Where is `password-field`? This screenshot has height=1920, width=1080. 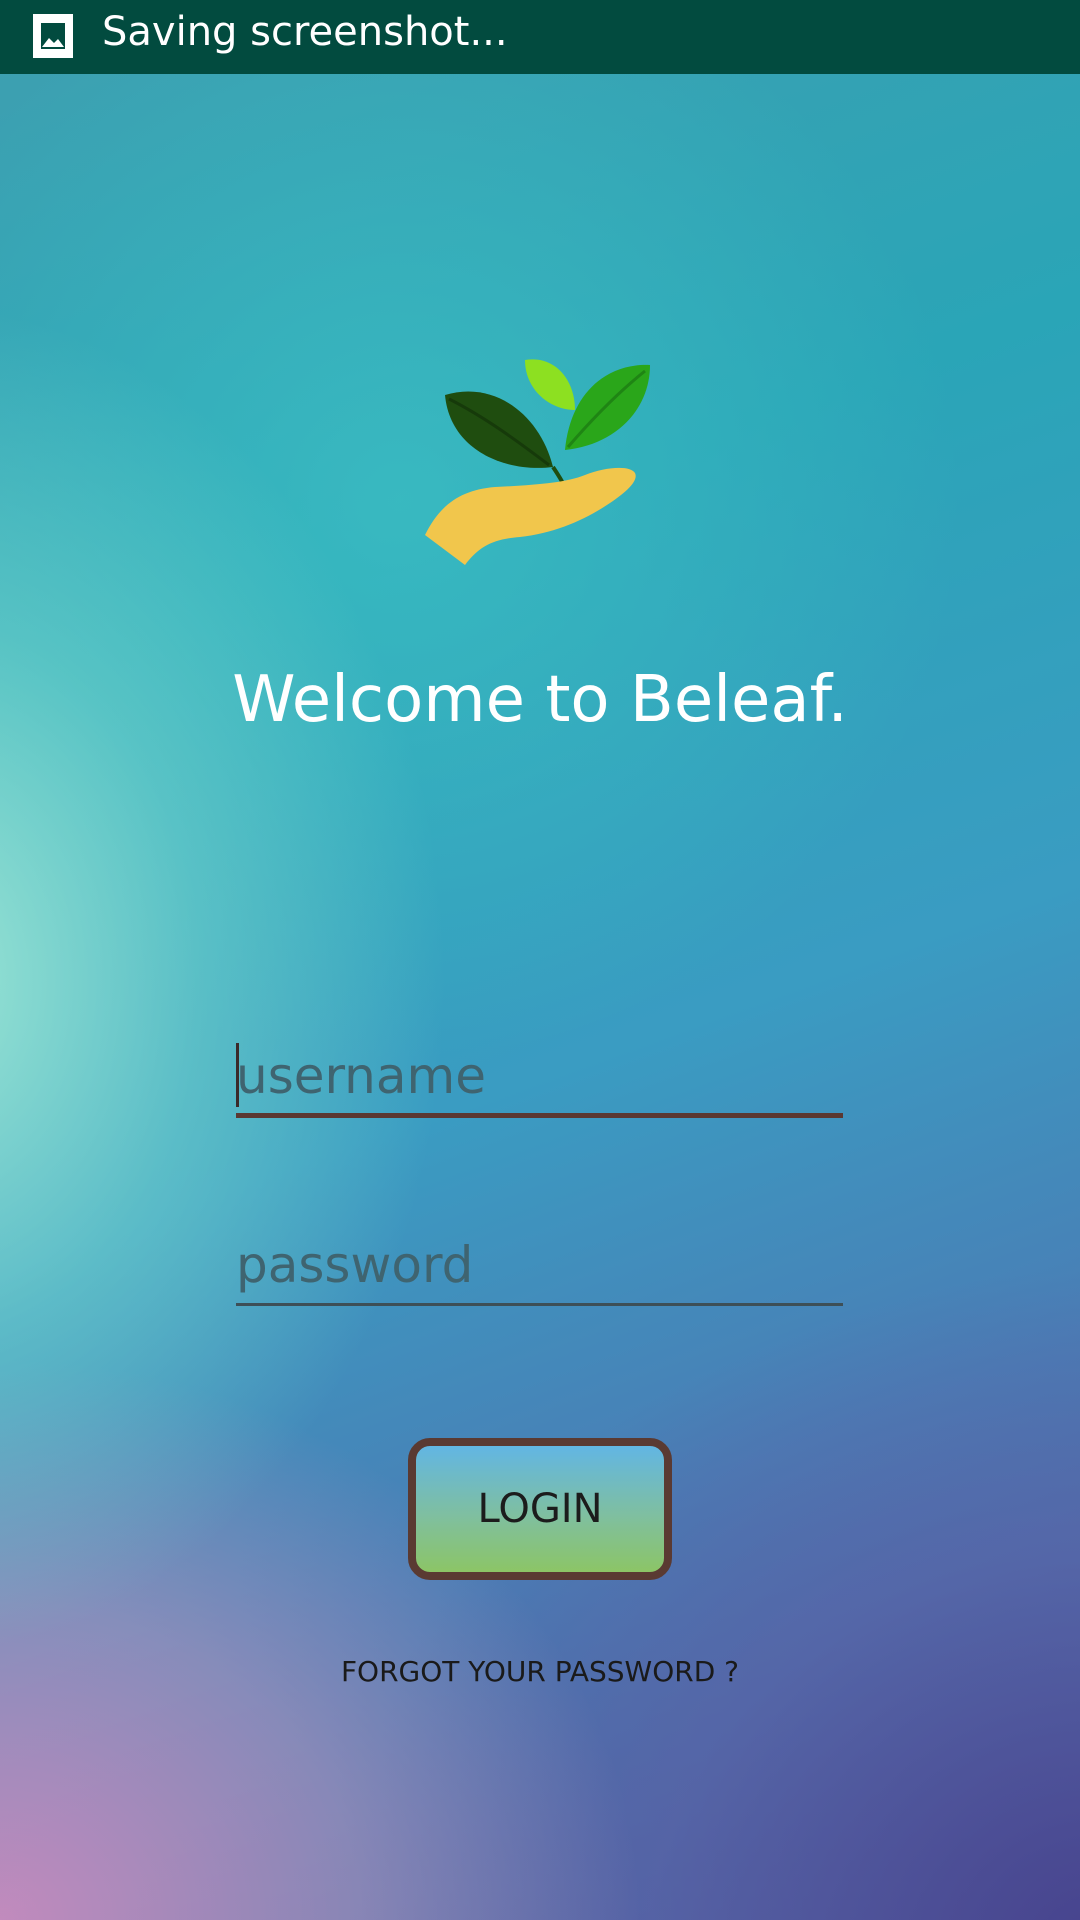
password-field is located at coordinates (539, 1266).